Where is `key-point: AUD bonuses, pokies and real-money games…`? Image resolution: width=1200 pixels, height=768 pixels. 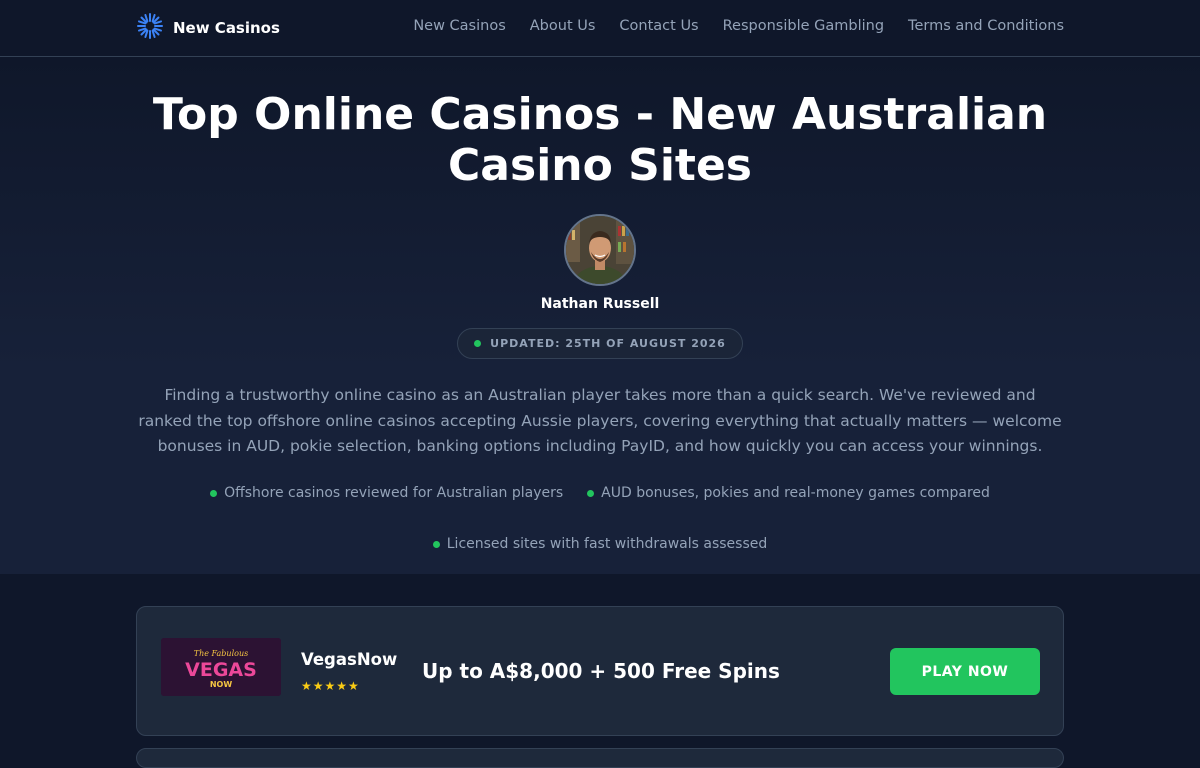
key-point: AUD bonuses, pokies and real-money games… is located at coordinates (788, 493).